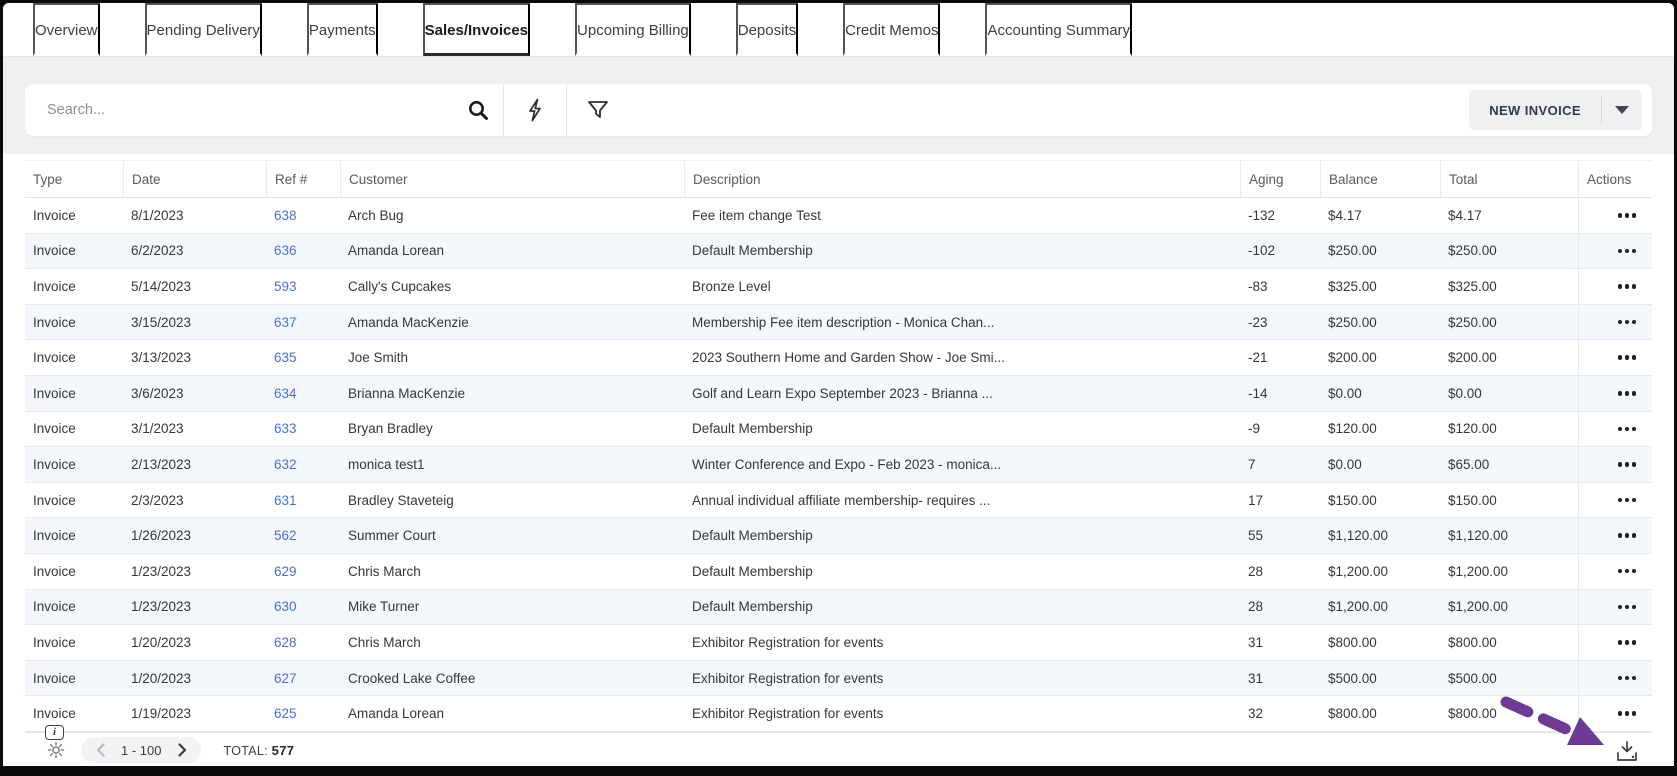  Describe the element at coordinates (203, 29) in the screenshot. I see `tab-pending-delivery: Pending Delivery` at that location.